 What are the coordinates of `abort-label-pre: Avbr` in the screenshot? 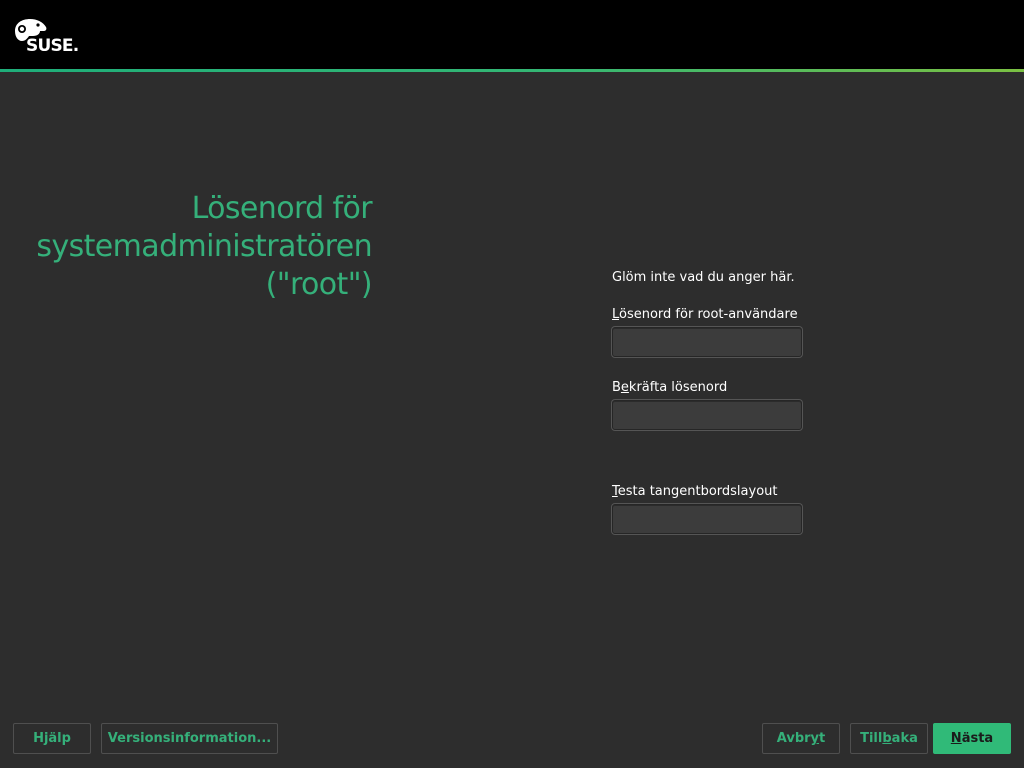 It's located at (793, 738).